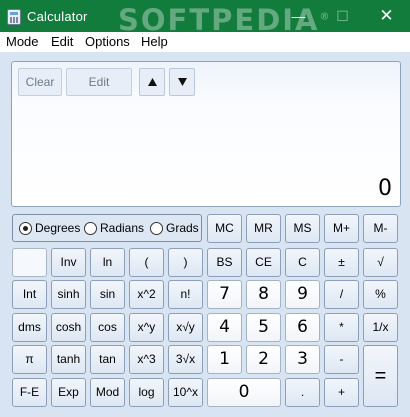 This screenshot has height=417, width=410. Describe the element at coordinates (29, 327) in the screenshot. I see `key-dms: dms` at that location.